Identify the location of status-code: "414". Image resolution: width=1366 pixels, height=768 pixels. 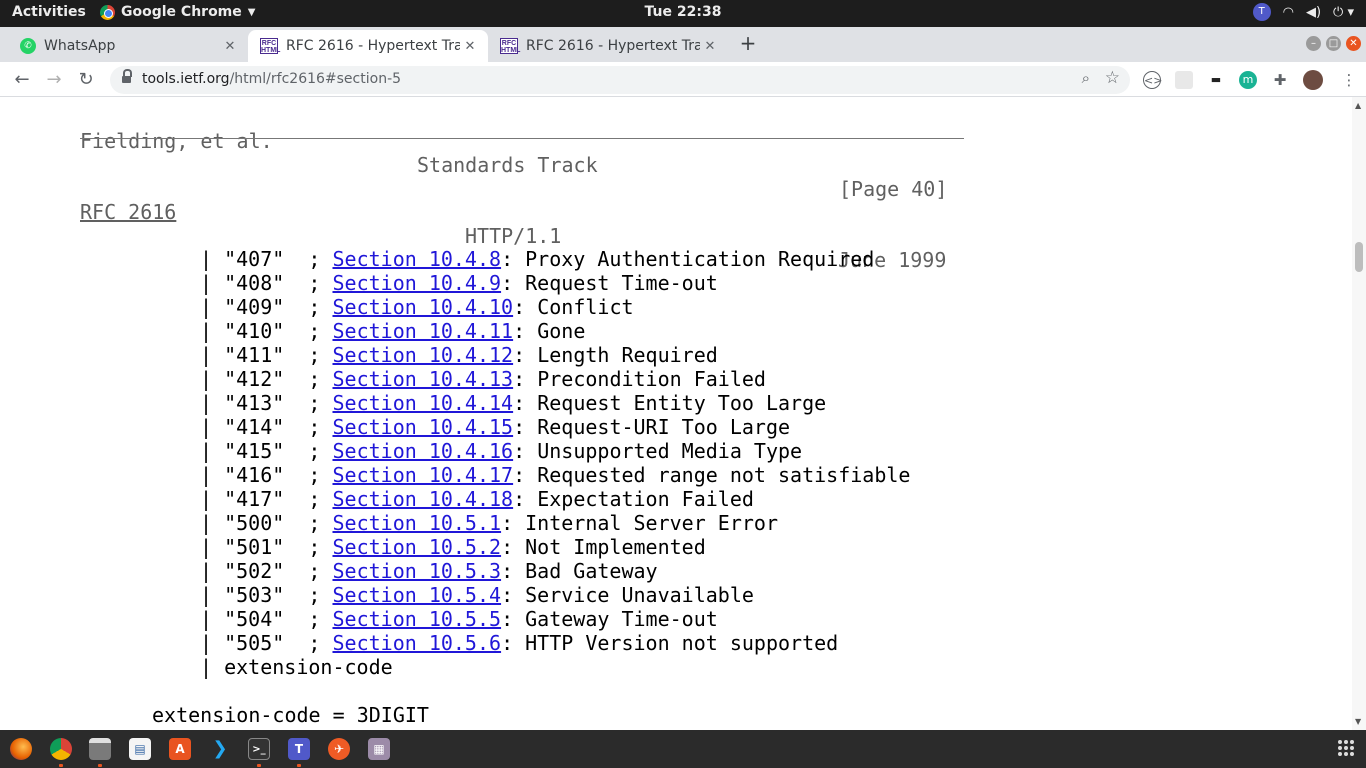
(254, 427).